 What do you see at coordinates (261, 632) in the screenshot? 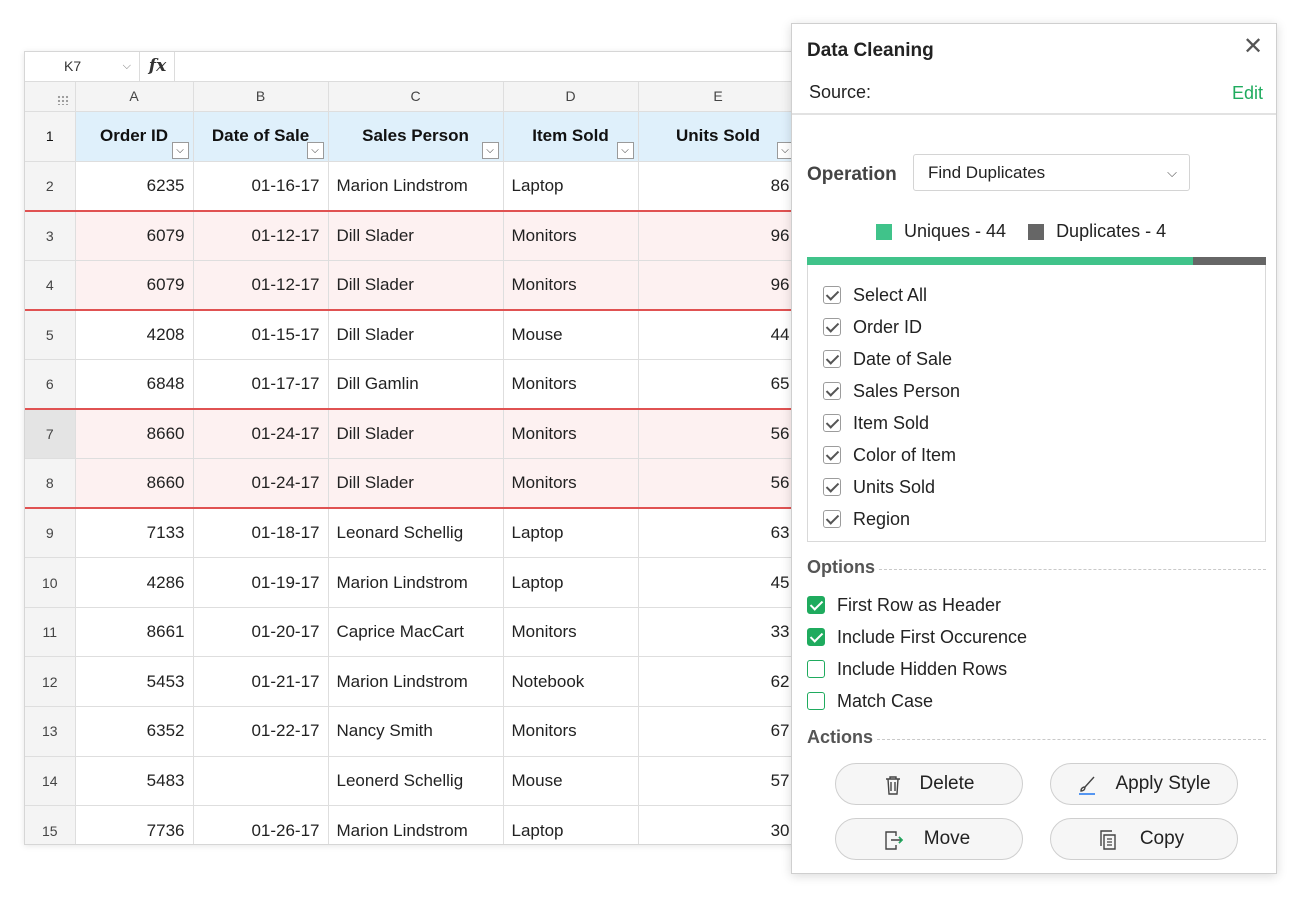
I see `cell-date-of-sale: 01-20-17` at bounding box center [261, 632].